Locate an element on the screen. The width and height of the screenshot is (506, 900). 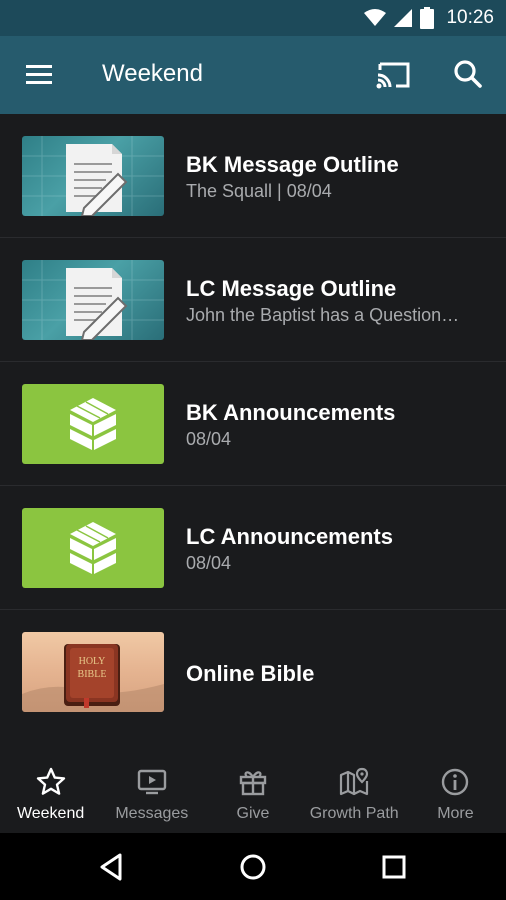
item-title: LC Announcements is located at coordinates (289, 536).